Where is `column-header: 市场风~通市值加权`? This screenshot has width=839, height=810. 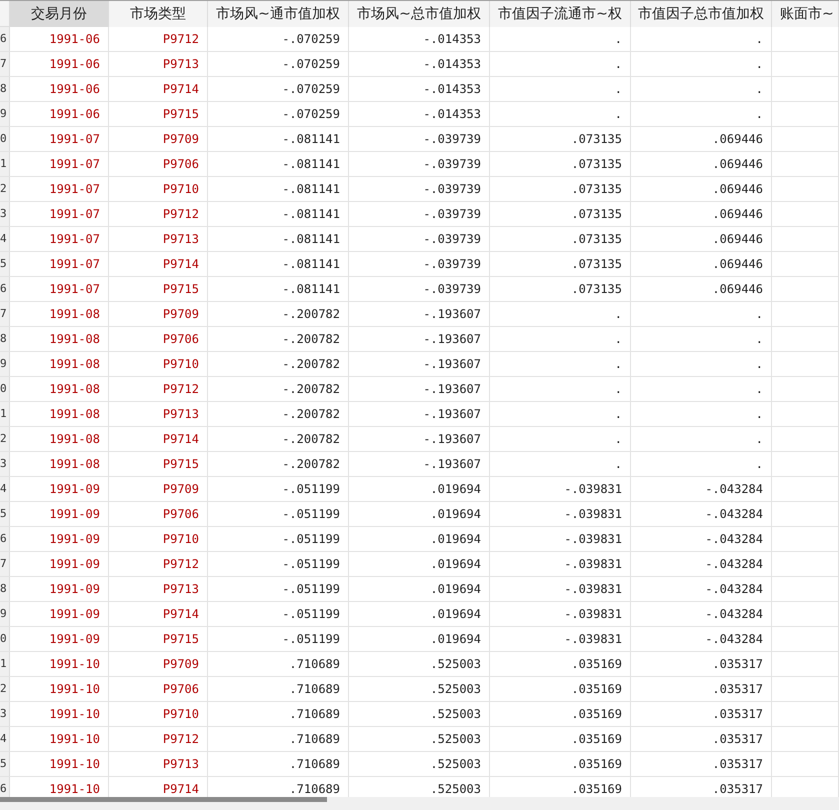 column-header: 市场风~通市值加权 is located at coordinates (278, 14).